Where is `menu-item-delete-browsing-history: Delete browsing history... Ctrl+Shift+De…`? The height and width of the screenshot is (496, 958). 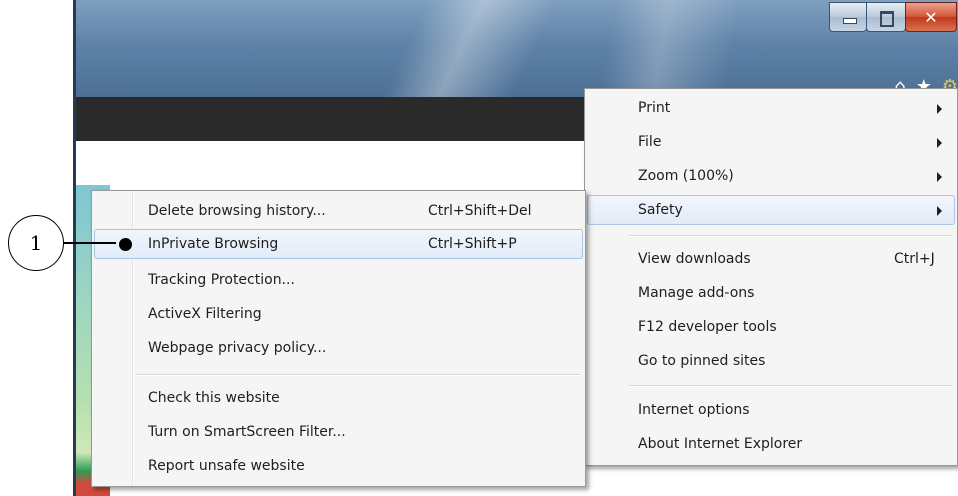 menu-item-delete-browsing-history: Delete browsing history... Ctrl+Shift+De… is located at coordinates (338, 211).